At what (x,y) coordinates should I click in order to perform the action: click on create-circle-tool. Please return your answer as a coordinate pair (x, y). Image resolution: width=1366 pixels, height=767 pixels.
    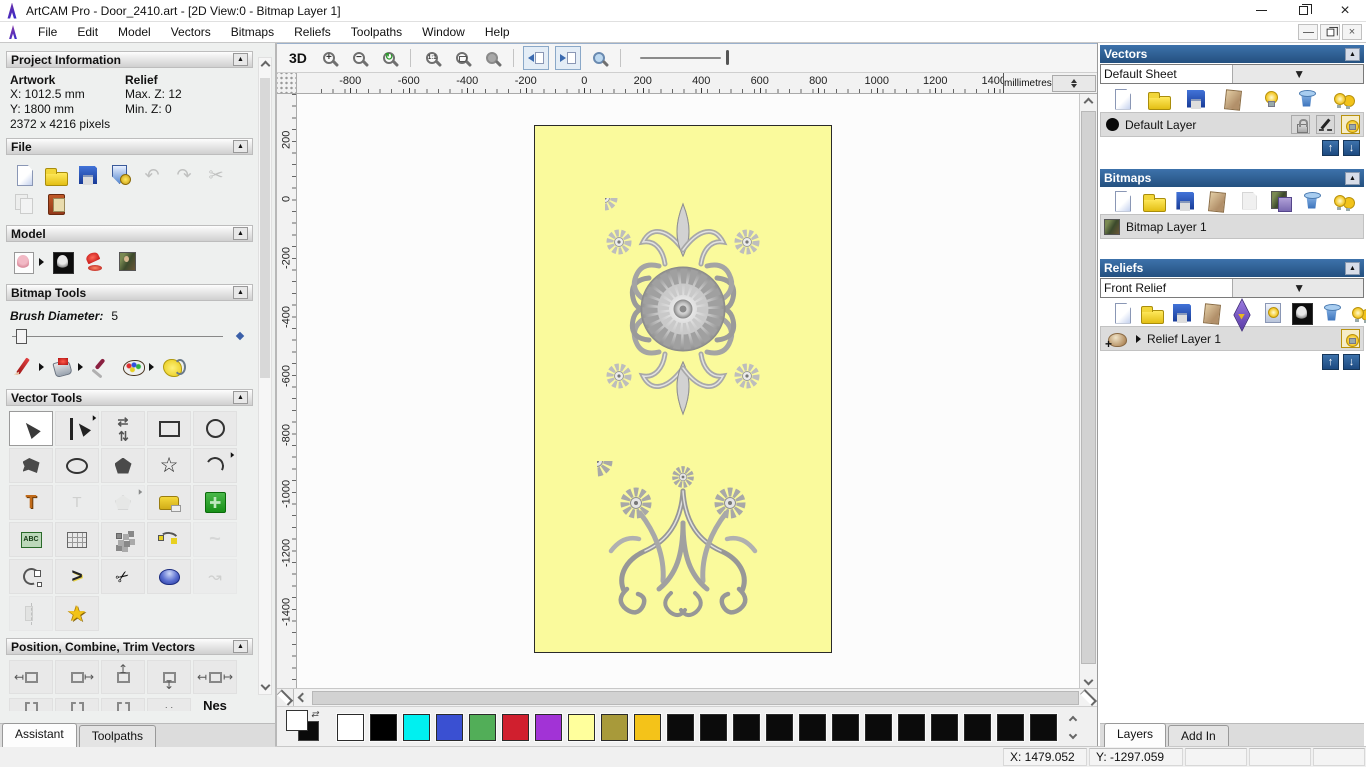
    Looking at the image, I should click on (215, 428).